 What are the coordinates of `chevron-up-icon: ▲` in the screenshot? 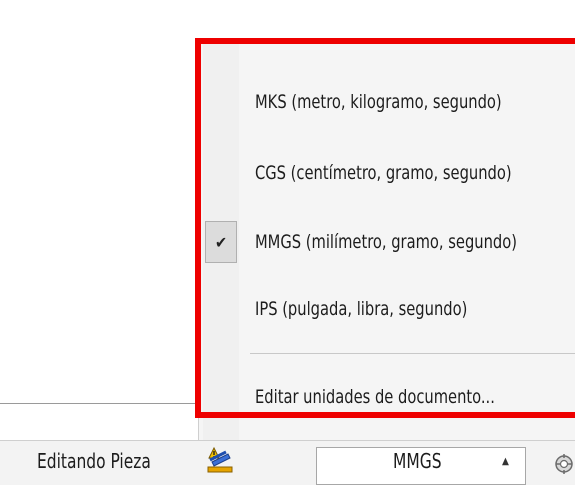 It's located at (505, 461).